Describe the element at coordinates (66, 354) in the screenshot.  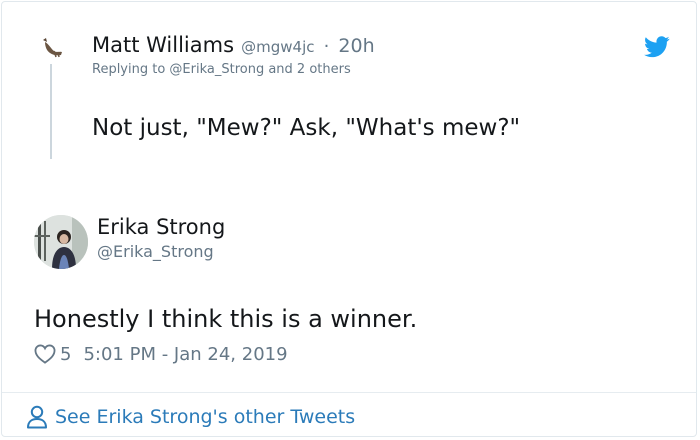
I see `like-count: 5` at that location.